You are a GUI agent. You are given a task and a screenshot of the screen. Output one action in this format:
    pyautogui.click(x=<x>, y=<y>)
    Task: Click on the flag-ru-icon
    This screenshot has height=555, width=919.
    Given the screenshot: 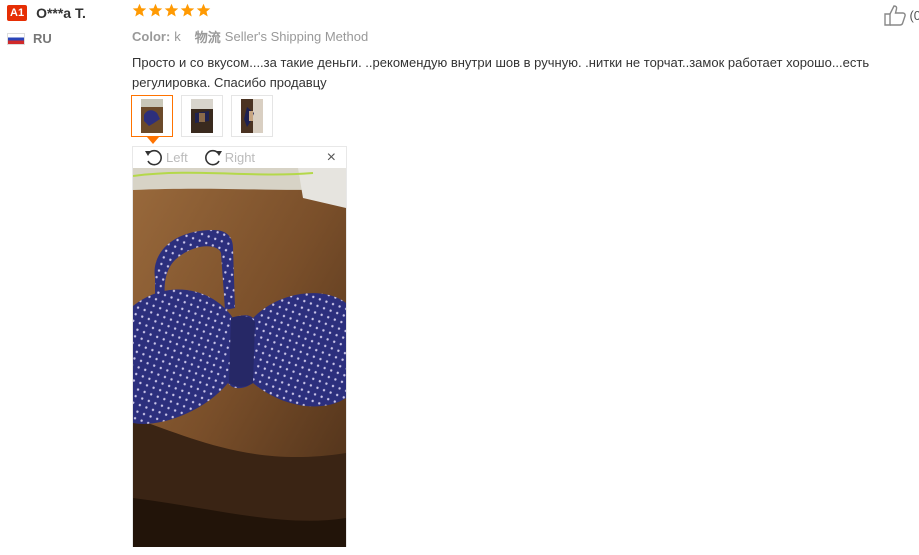 What is the action you would take?
    pyautogui.click(x=16, y=38)
    